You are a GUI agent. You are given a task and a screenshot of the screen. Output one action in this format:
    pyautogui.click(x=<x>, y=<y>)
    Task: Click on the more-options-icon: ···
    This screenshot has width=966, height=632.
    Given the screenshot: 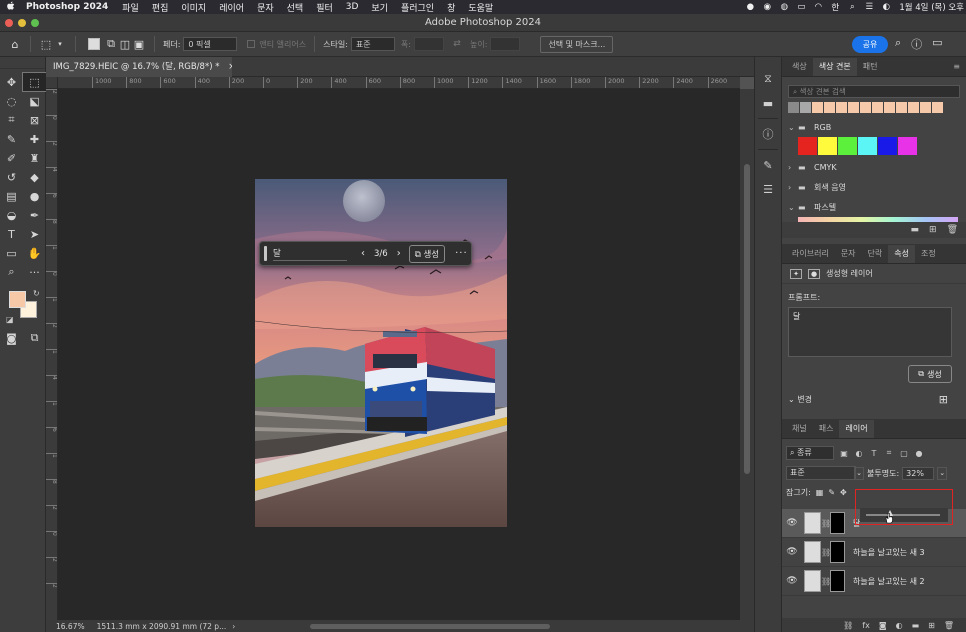 What is the action you would take?
    pyautogui.click(x=461, y=253)
    